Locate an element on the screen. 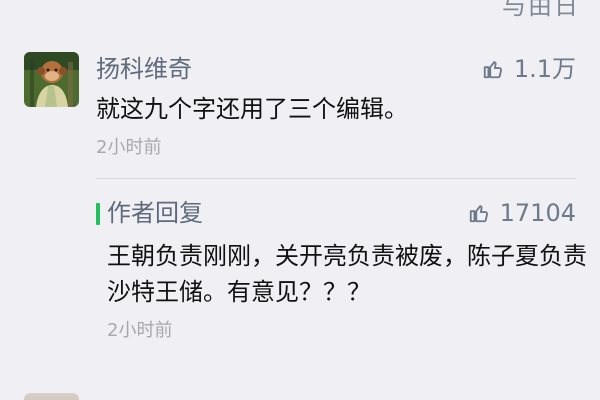 This screenshot has height=400, width=600. reply-like-count: 17104 is located at coordinates (537, 213).